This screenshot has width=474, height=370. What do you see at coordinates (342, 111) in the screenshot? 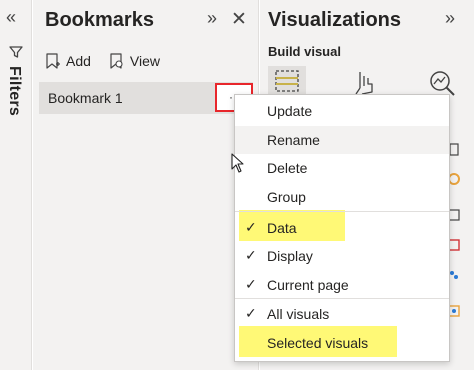
I see `menu-item-update: Update` at bounding box center [342, 111].